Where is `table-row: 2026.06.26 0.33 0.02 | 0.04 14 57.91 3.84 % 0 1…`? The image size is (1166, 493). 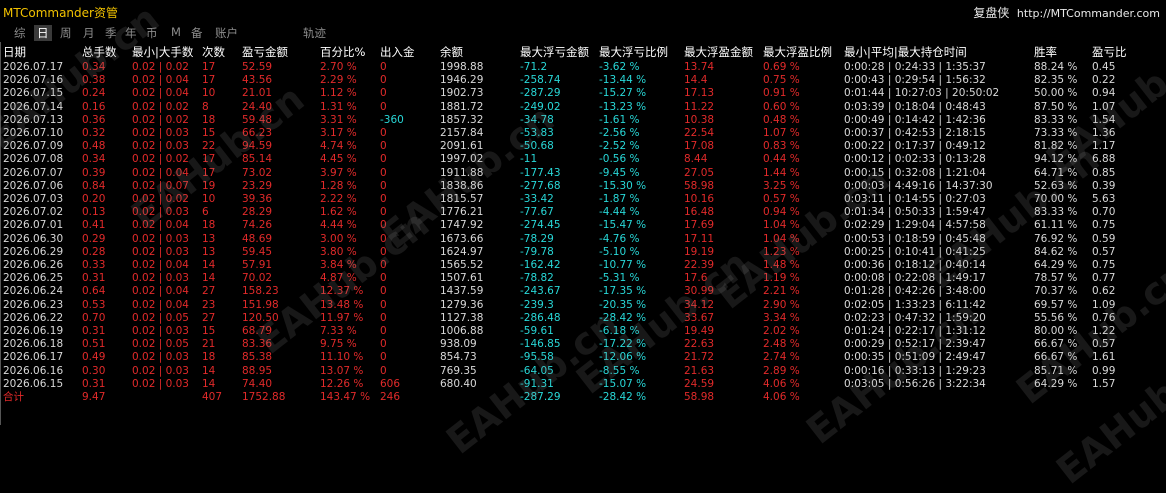 table-row: 2026.06.26 0.33 0.02 | 0.04 14 57.91 3.84 % 0 1… is located at coordinates (569, 265).